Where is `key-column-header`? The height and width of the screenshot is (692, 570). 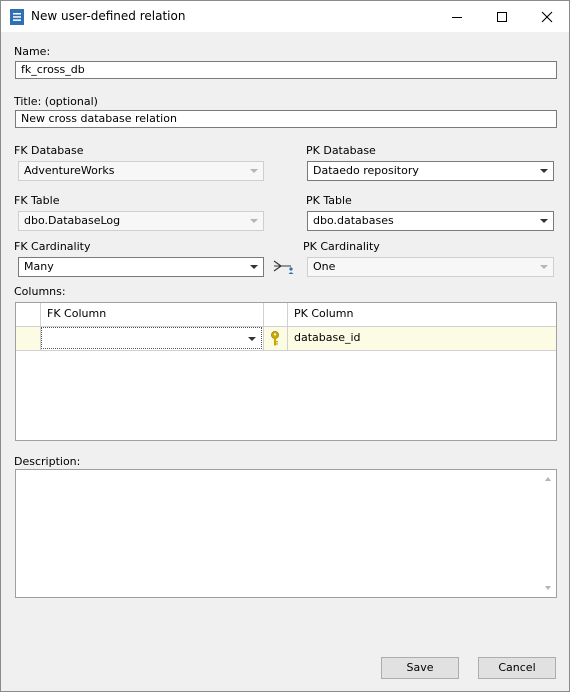
key-column-header is located at coordinates (276, 315).